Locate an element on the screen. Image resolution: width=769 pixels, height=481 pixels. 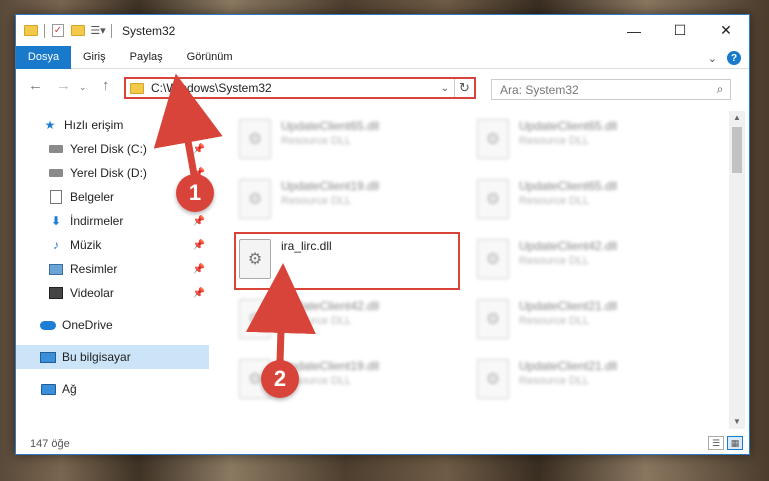
computer-icon is located at coordinates (48, 357).